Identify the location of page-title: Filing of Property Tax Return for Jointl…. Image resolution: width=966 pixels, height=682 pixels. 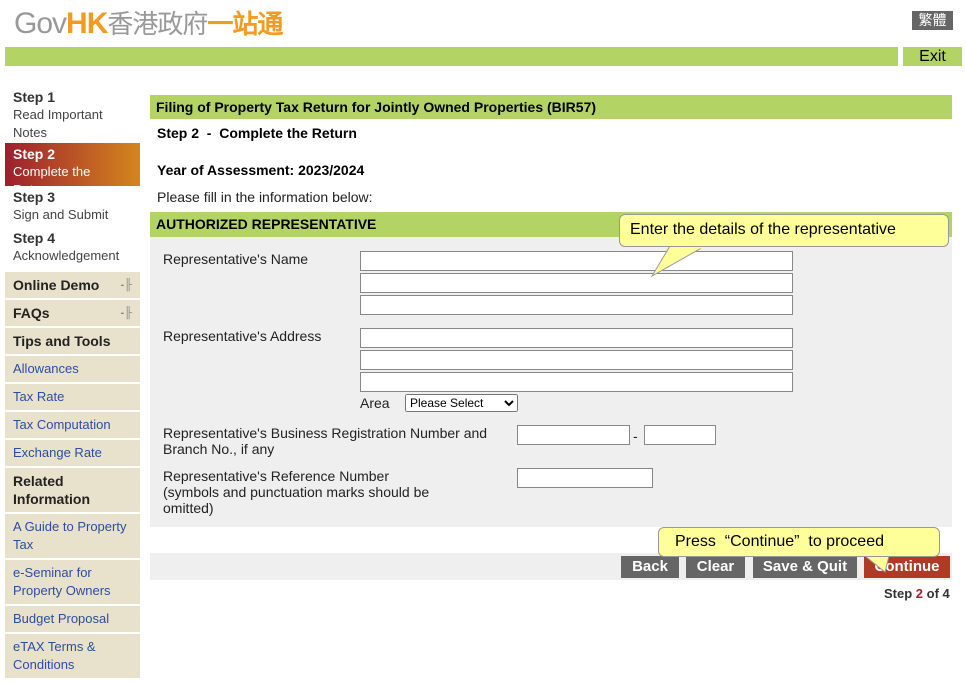
(551, 107).